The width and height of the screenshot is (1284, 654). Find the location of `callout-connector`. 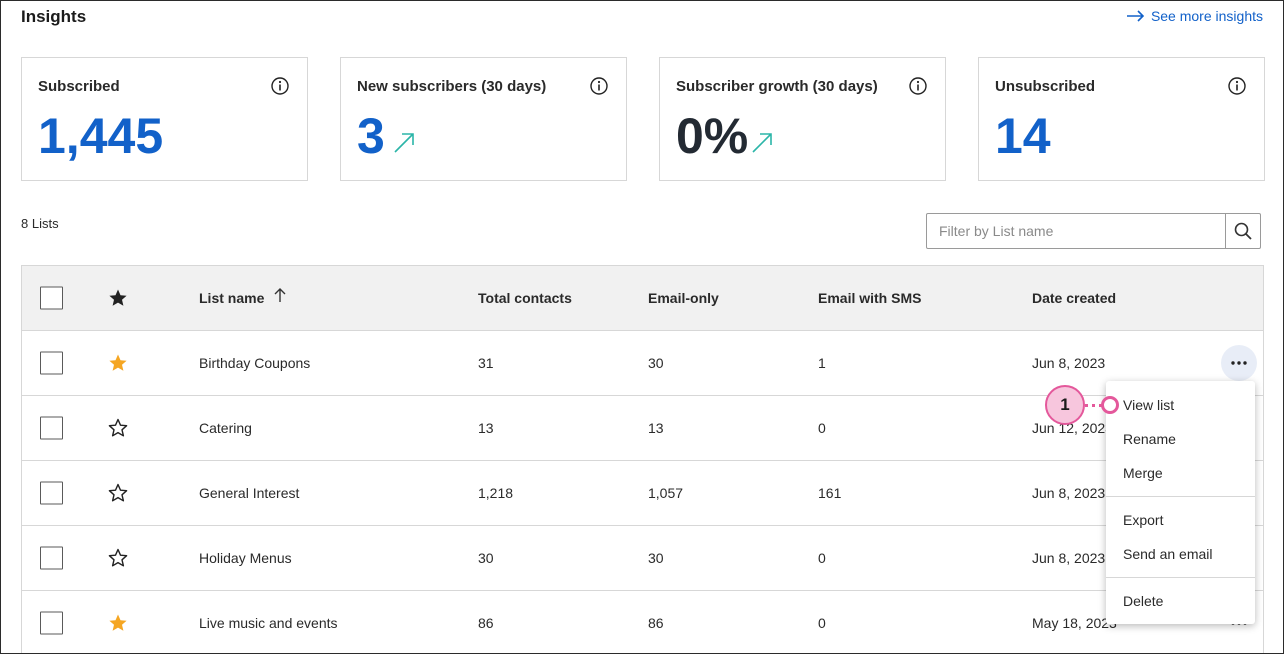

callout-connector is located at coordinates (1093, 405).